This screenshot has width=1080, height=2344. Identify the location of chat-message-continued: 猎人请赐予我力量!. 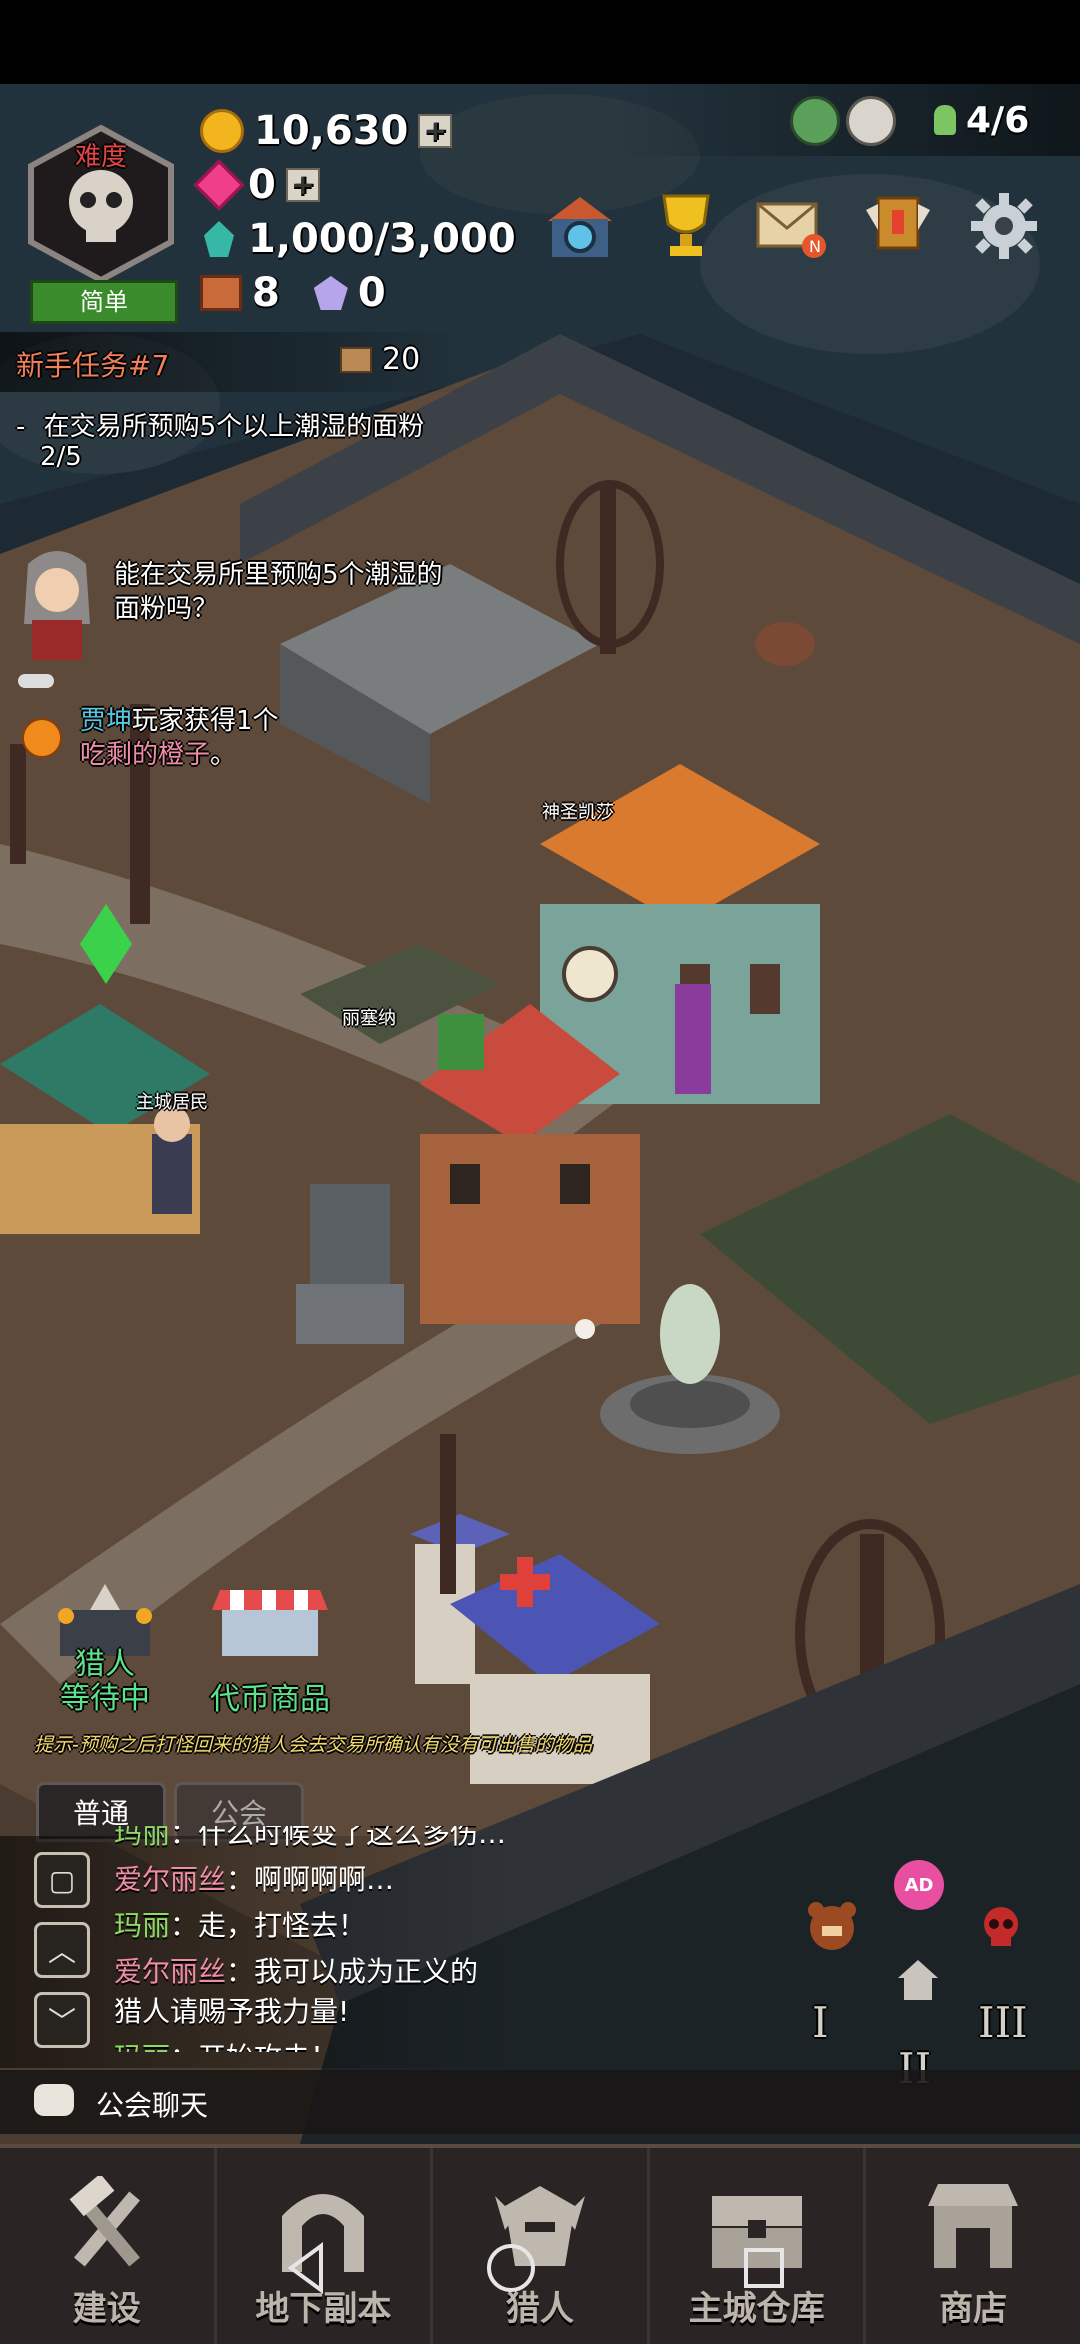
(324, 2010).